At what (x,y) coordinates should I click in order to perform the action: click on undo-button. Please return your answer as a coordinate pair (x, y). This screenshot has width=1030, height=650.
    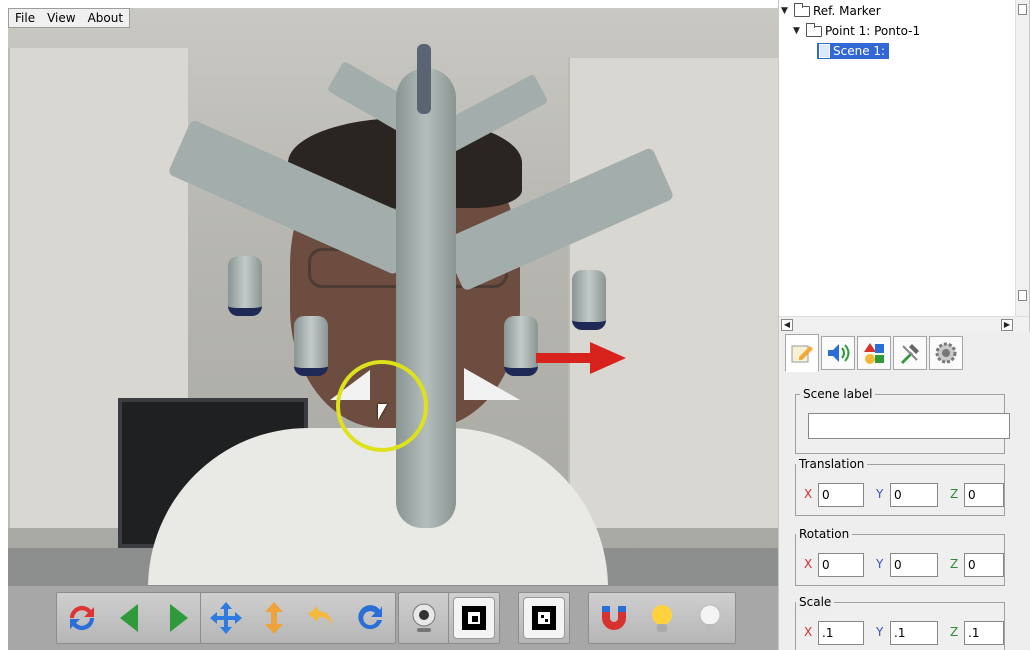
    Looking at the image, I should click on (322, 618).